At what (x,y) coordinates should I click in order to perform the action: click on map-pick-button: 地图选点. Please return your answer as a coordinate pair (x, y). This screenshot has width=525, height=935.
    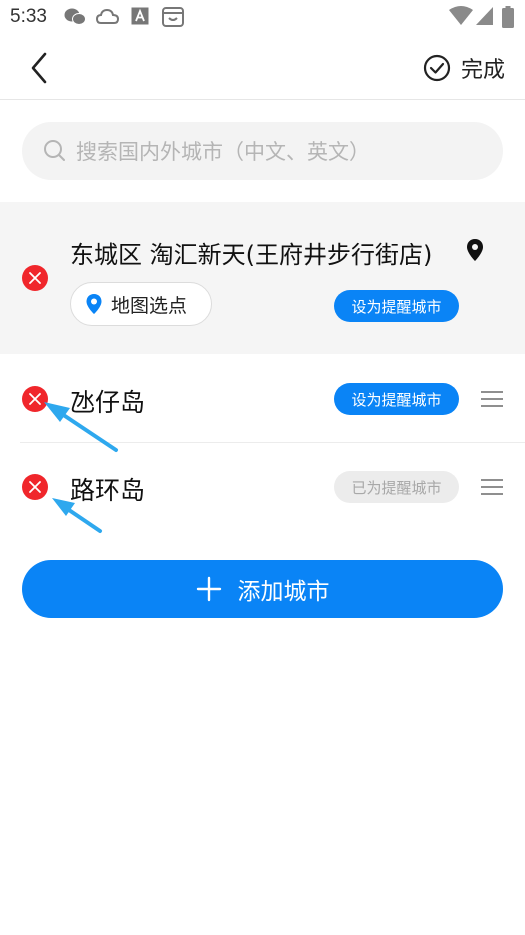
    Looking at the image, I should click on (141, 304).